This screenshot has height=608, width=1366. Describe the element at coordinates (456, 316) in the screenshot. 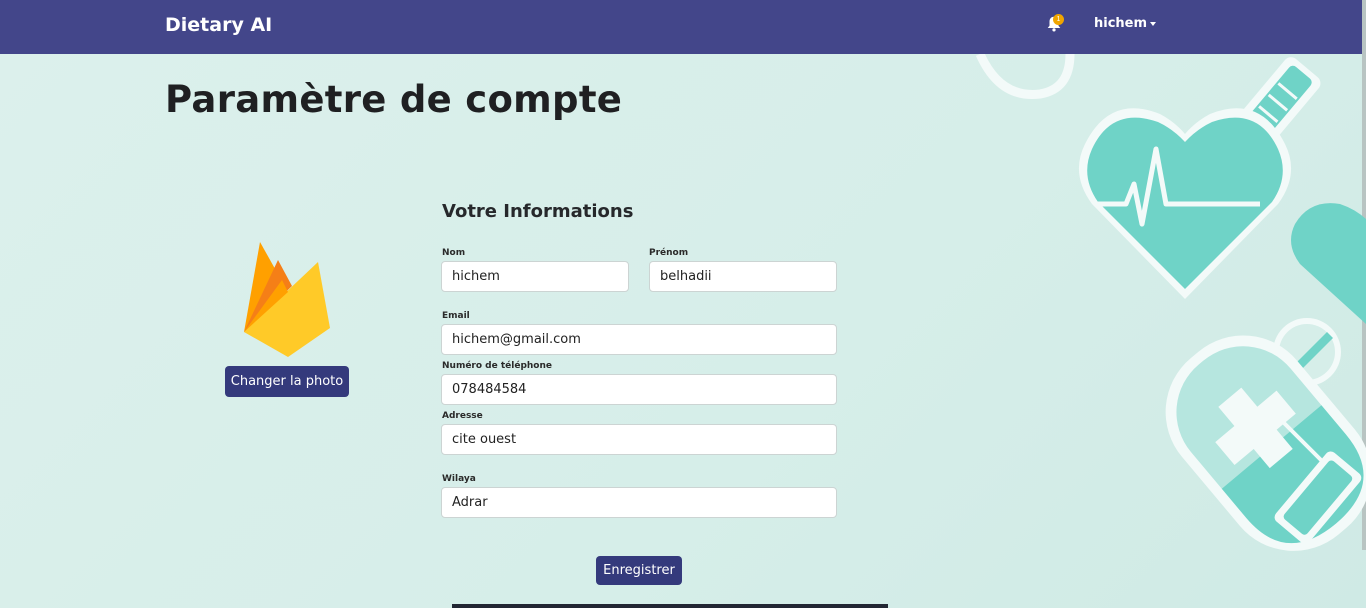

I see `email-label: Email` at that location.